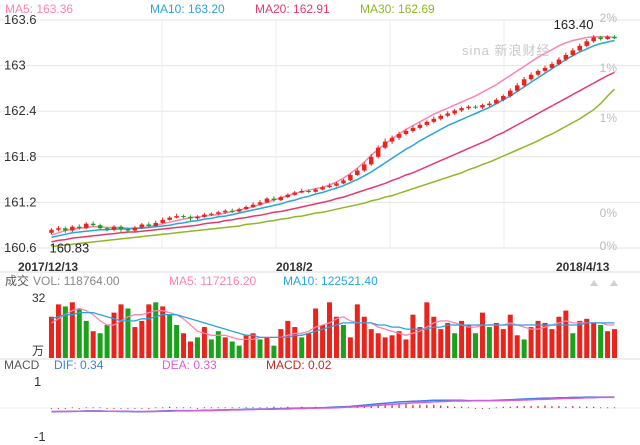  Describe the element at coordinates (17, 281) in the screenshot. I see `volume-title: 成交` at that location.